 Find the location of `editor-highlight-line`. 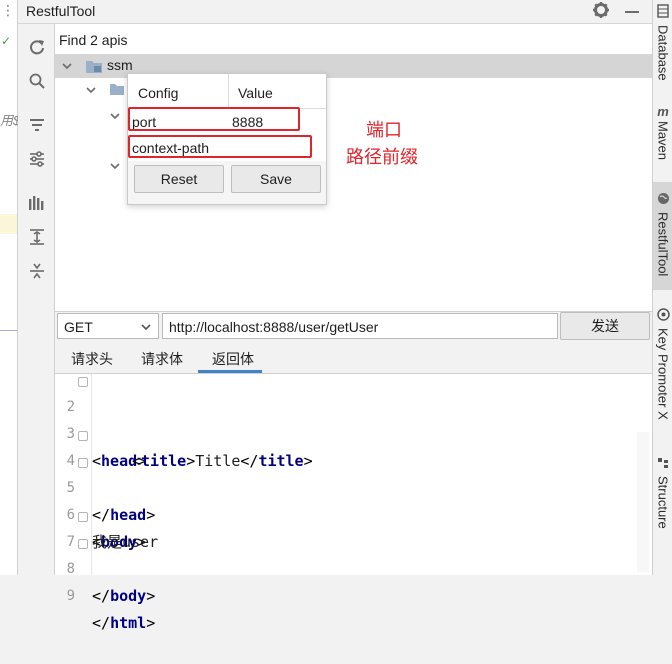

editor-highlight-line is located at coordinates (8, 224).